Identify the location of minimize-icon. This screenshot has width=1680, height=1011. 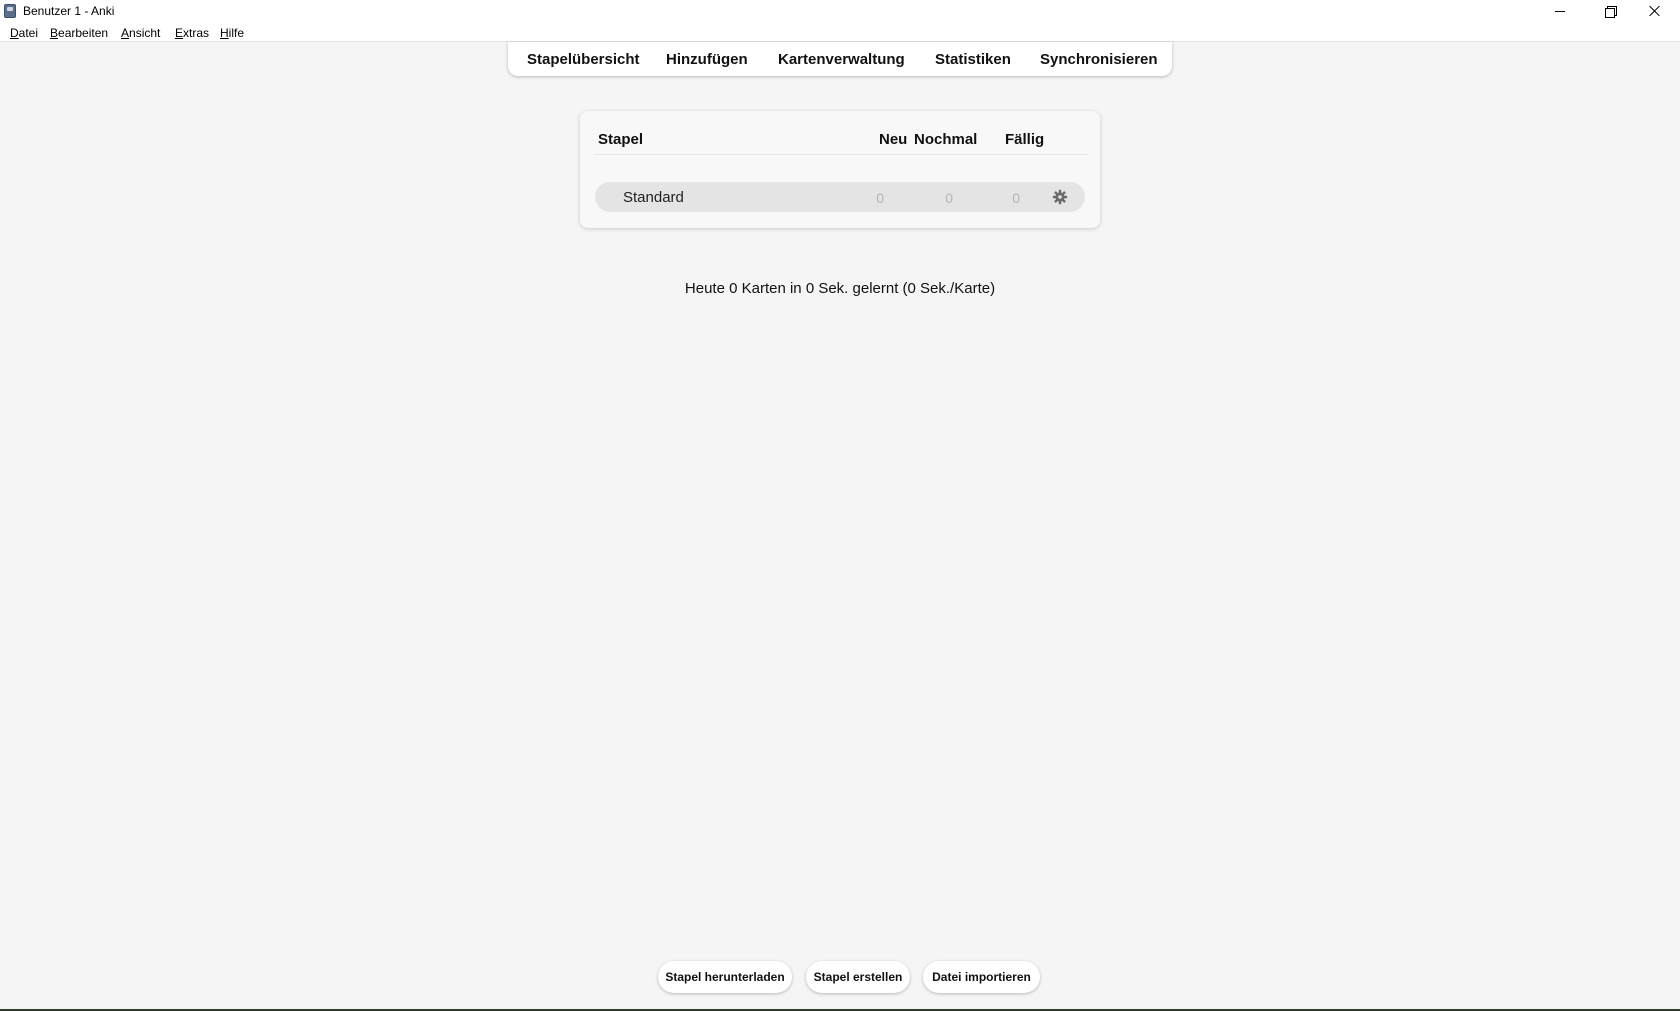
(1560, 11).